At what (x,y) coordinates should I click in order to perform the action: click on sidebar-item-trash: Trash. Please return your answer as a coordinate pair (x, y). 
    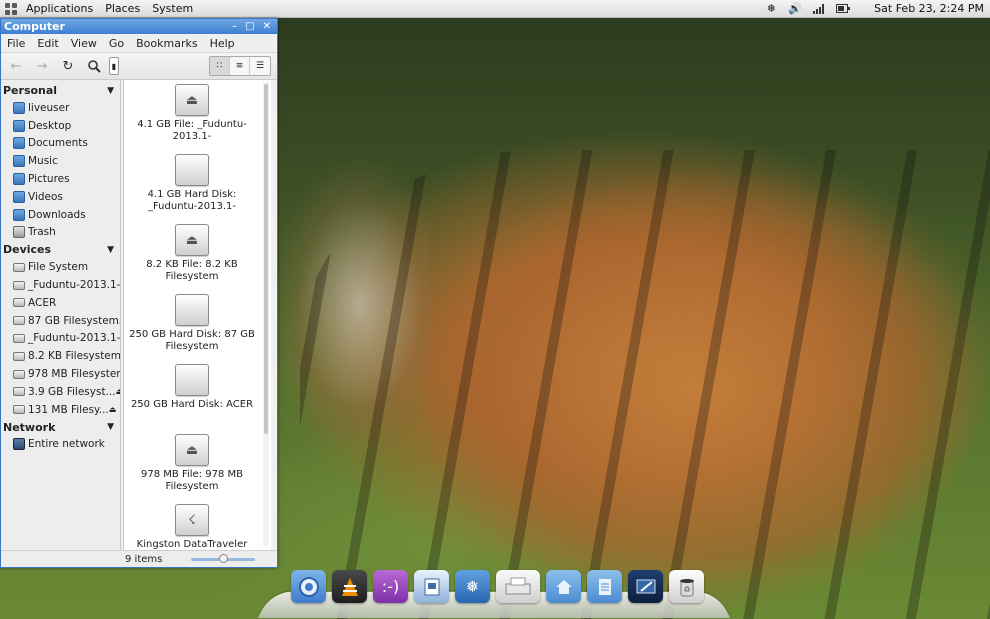
    Looking at the image, I should click on (60, 233).